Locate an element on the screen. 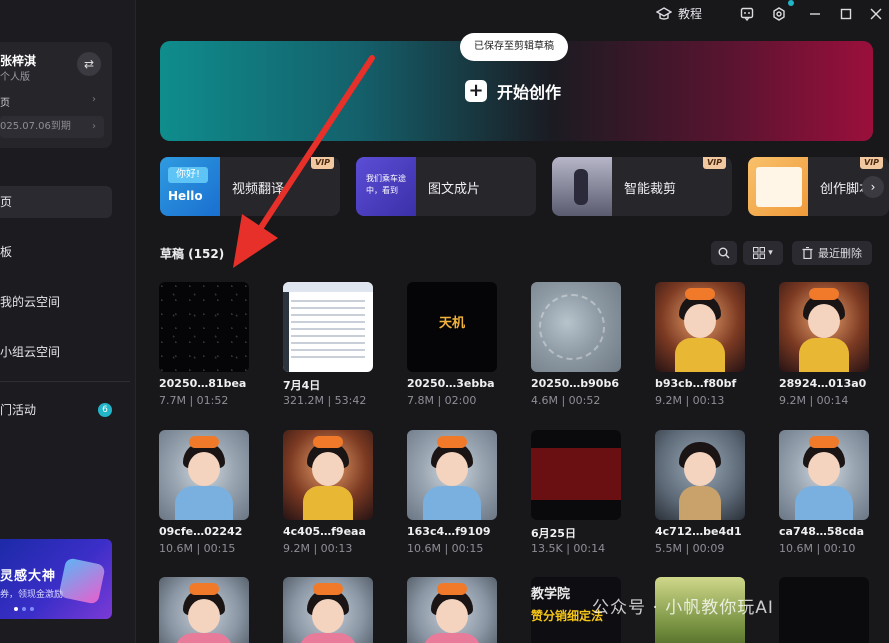  tile-label: 图文成片 is located at coordinates (454, 189).